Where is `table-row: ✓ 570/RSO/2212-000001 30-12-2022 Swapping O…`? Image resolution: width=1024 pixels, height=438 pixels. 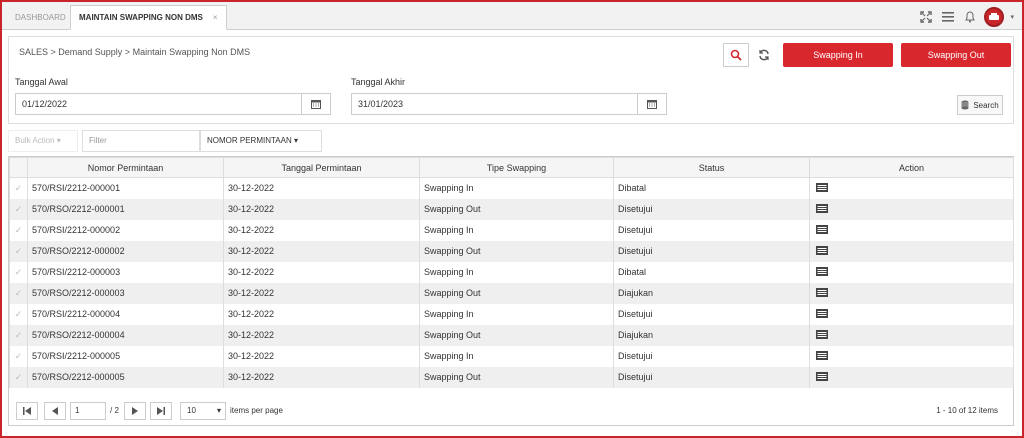
table-row: ✓ 570/RSO/2212-000001 30-12-2022 Swapping O… is located at coordinates (511, 209).